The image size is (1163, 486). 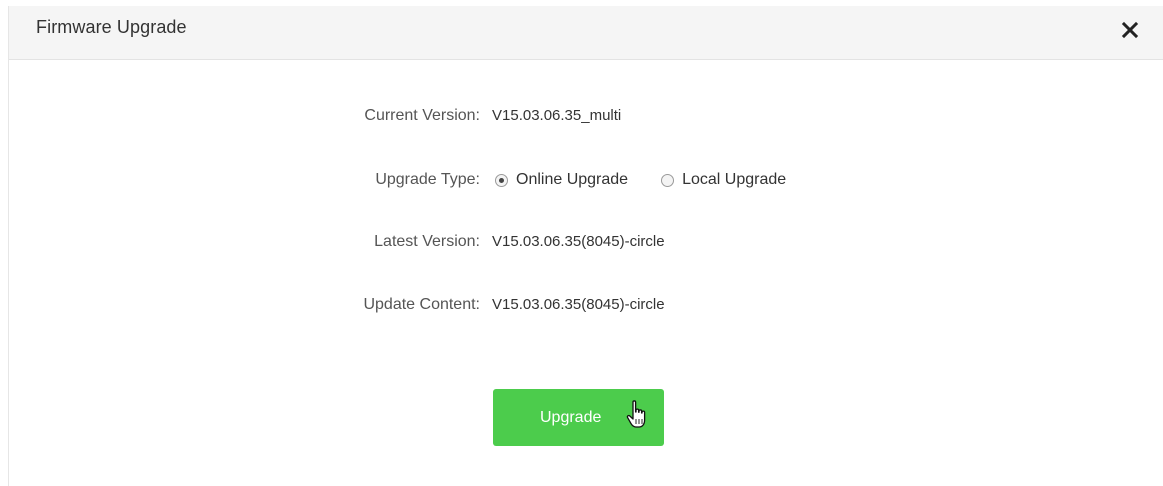 I want to click on close-button, so click(x=1130, y=30).